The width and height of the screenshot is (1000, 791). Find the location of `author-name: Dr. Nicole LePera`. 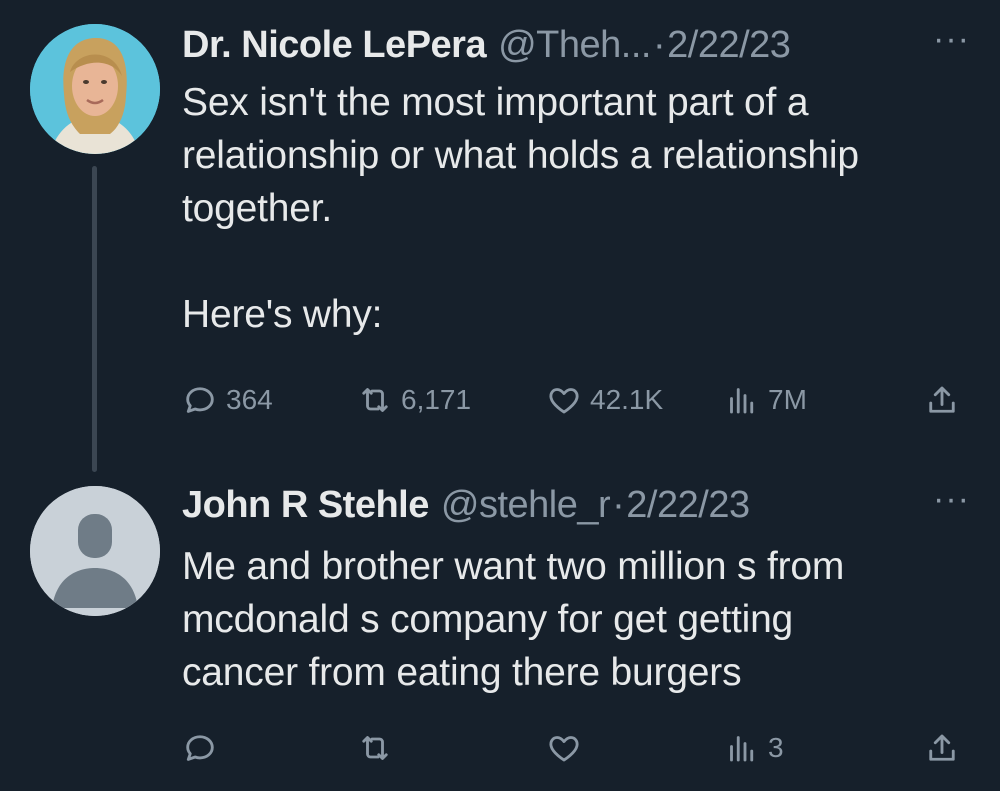

author-name: Dr. Nicole LePera is located at coordinates (334, 45).